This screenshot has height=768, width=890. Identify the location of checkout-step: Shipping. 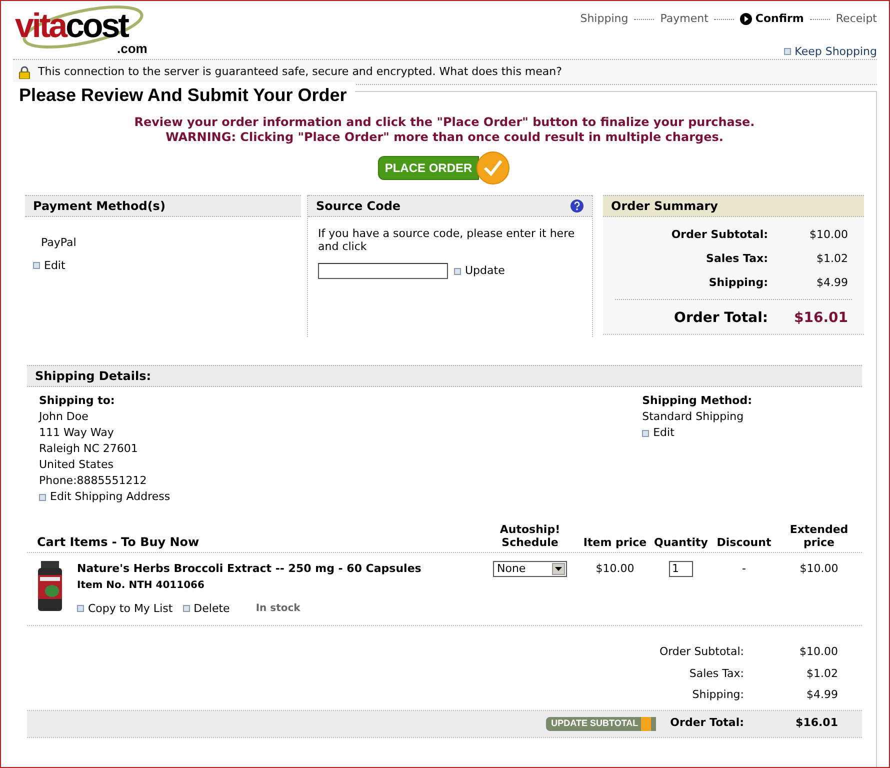
(604, 19).